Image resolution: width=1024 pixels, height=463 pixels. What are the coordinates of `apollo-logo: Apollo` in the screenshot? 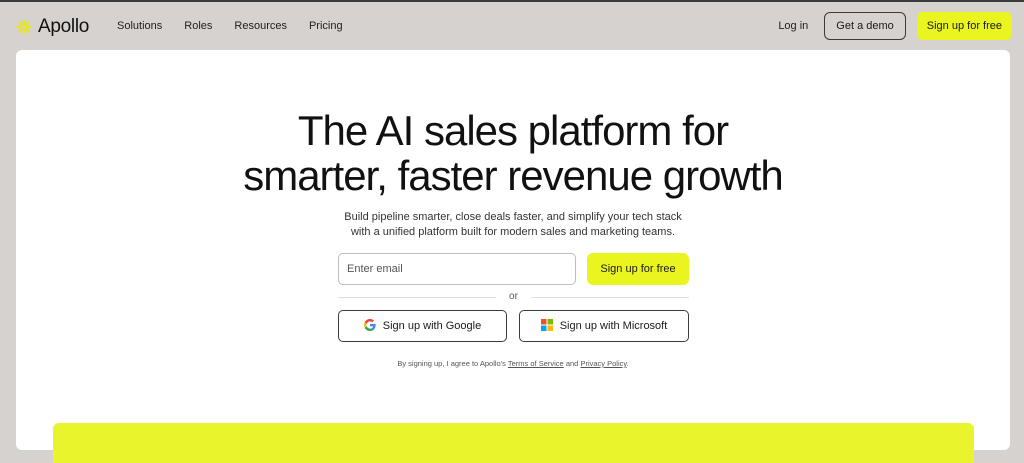 It's located at (52, 27).